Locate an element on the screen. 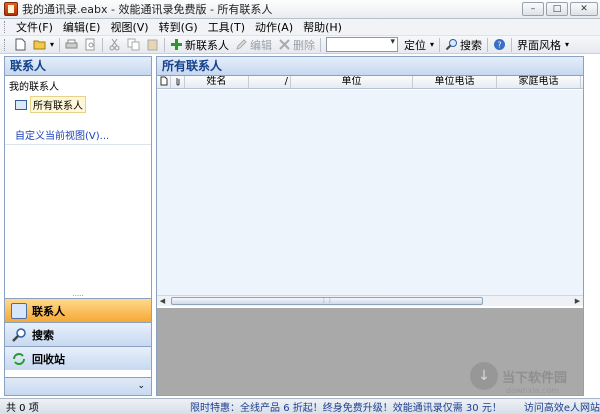 The height and width of the screenshot is (414, 600). column-header-name: 姓名 is located at coordinates (217, 82).